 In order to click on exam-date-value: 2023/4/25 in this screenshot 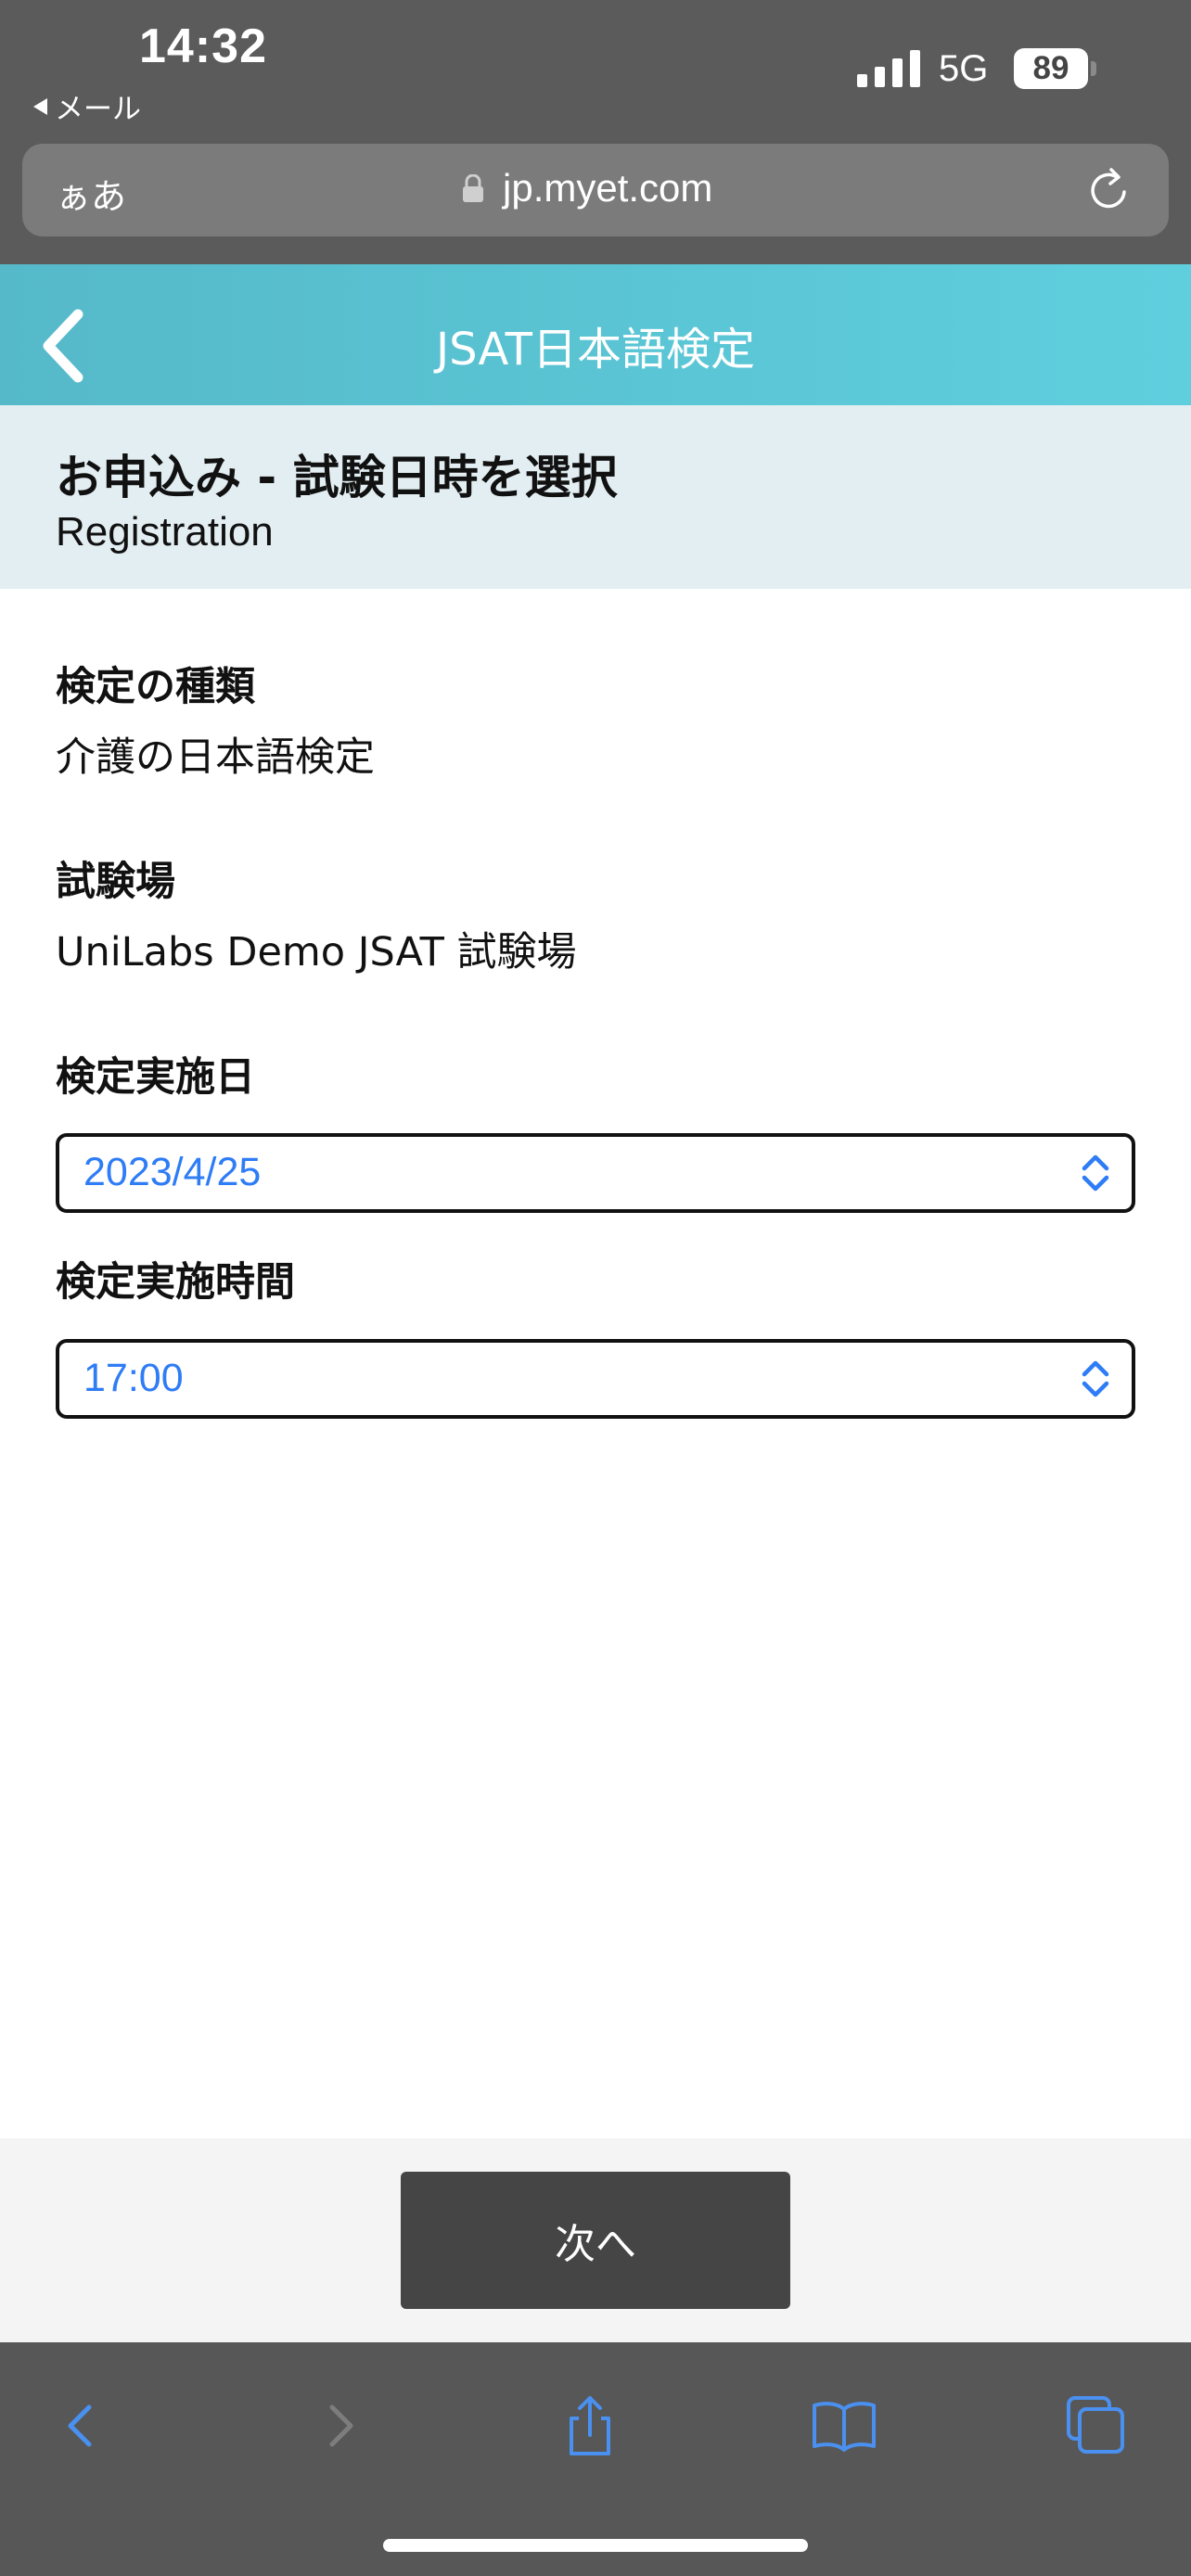, I will do `click(172, 1172)`.